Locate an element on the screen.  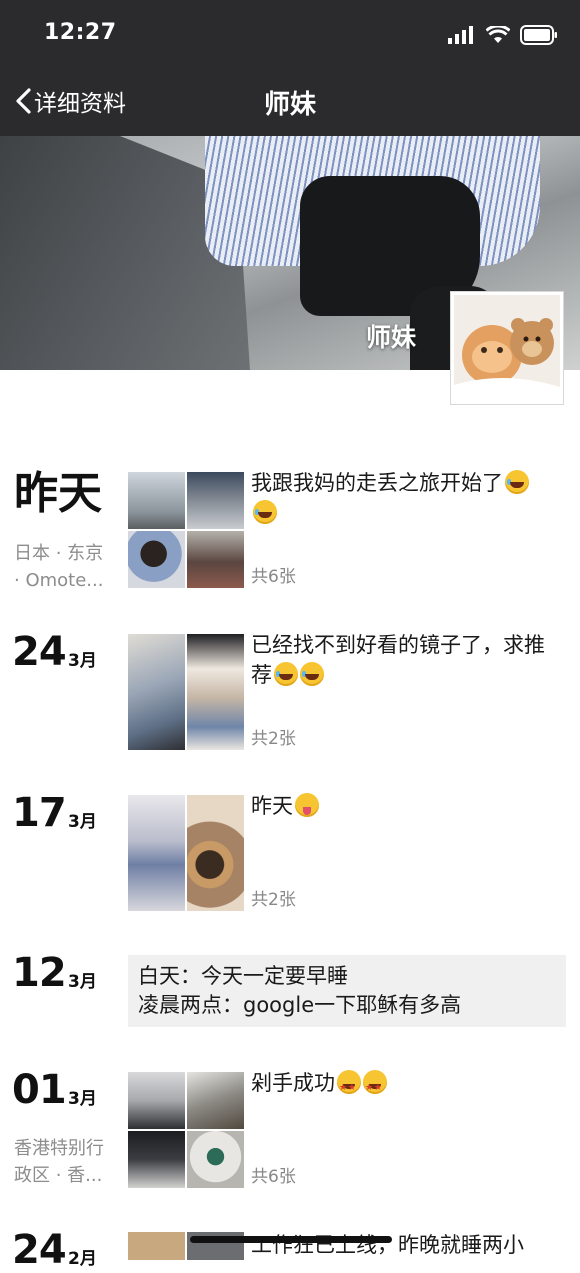
post-month: 2月 is located at coordinates (82, 1259).